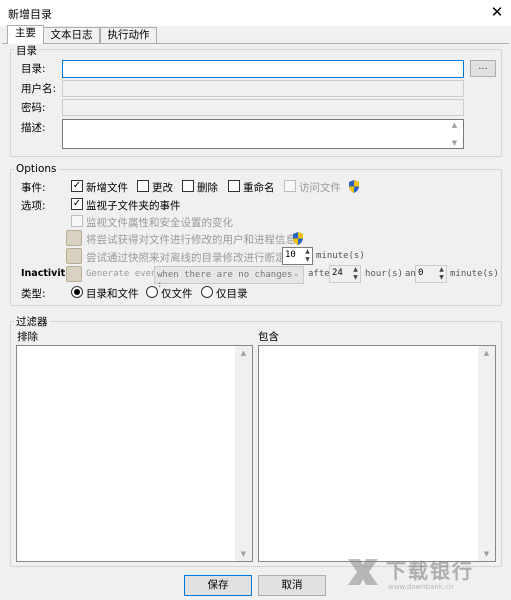 This screenshot has width=511, height=600. What do you see at coordinates (77, 221) in the screenshot?
I see `watch-attributes-checkbox` at bounding box center [77, 221].